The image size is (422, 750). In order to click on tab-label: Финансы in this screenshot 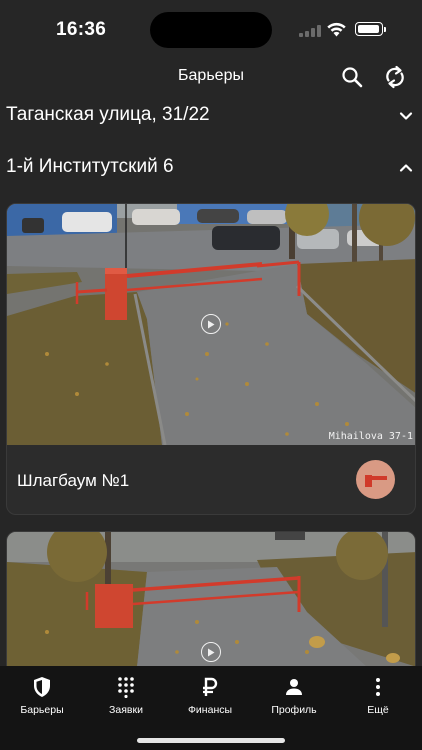, I will do `click(210, 710)`.